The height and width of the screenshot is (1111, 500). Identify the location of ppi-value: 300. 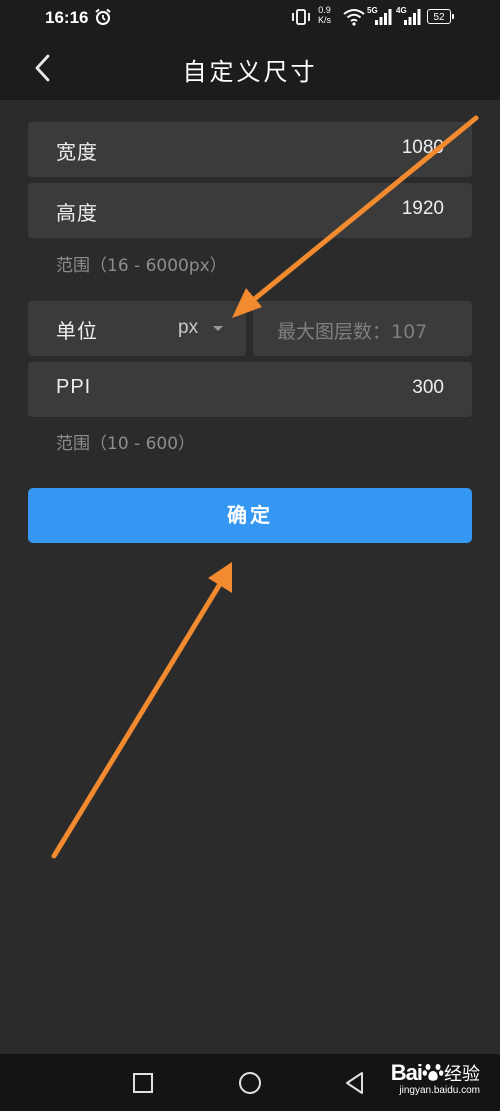
(428, 387).